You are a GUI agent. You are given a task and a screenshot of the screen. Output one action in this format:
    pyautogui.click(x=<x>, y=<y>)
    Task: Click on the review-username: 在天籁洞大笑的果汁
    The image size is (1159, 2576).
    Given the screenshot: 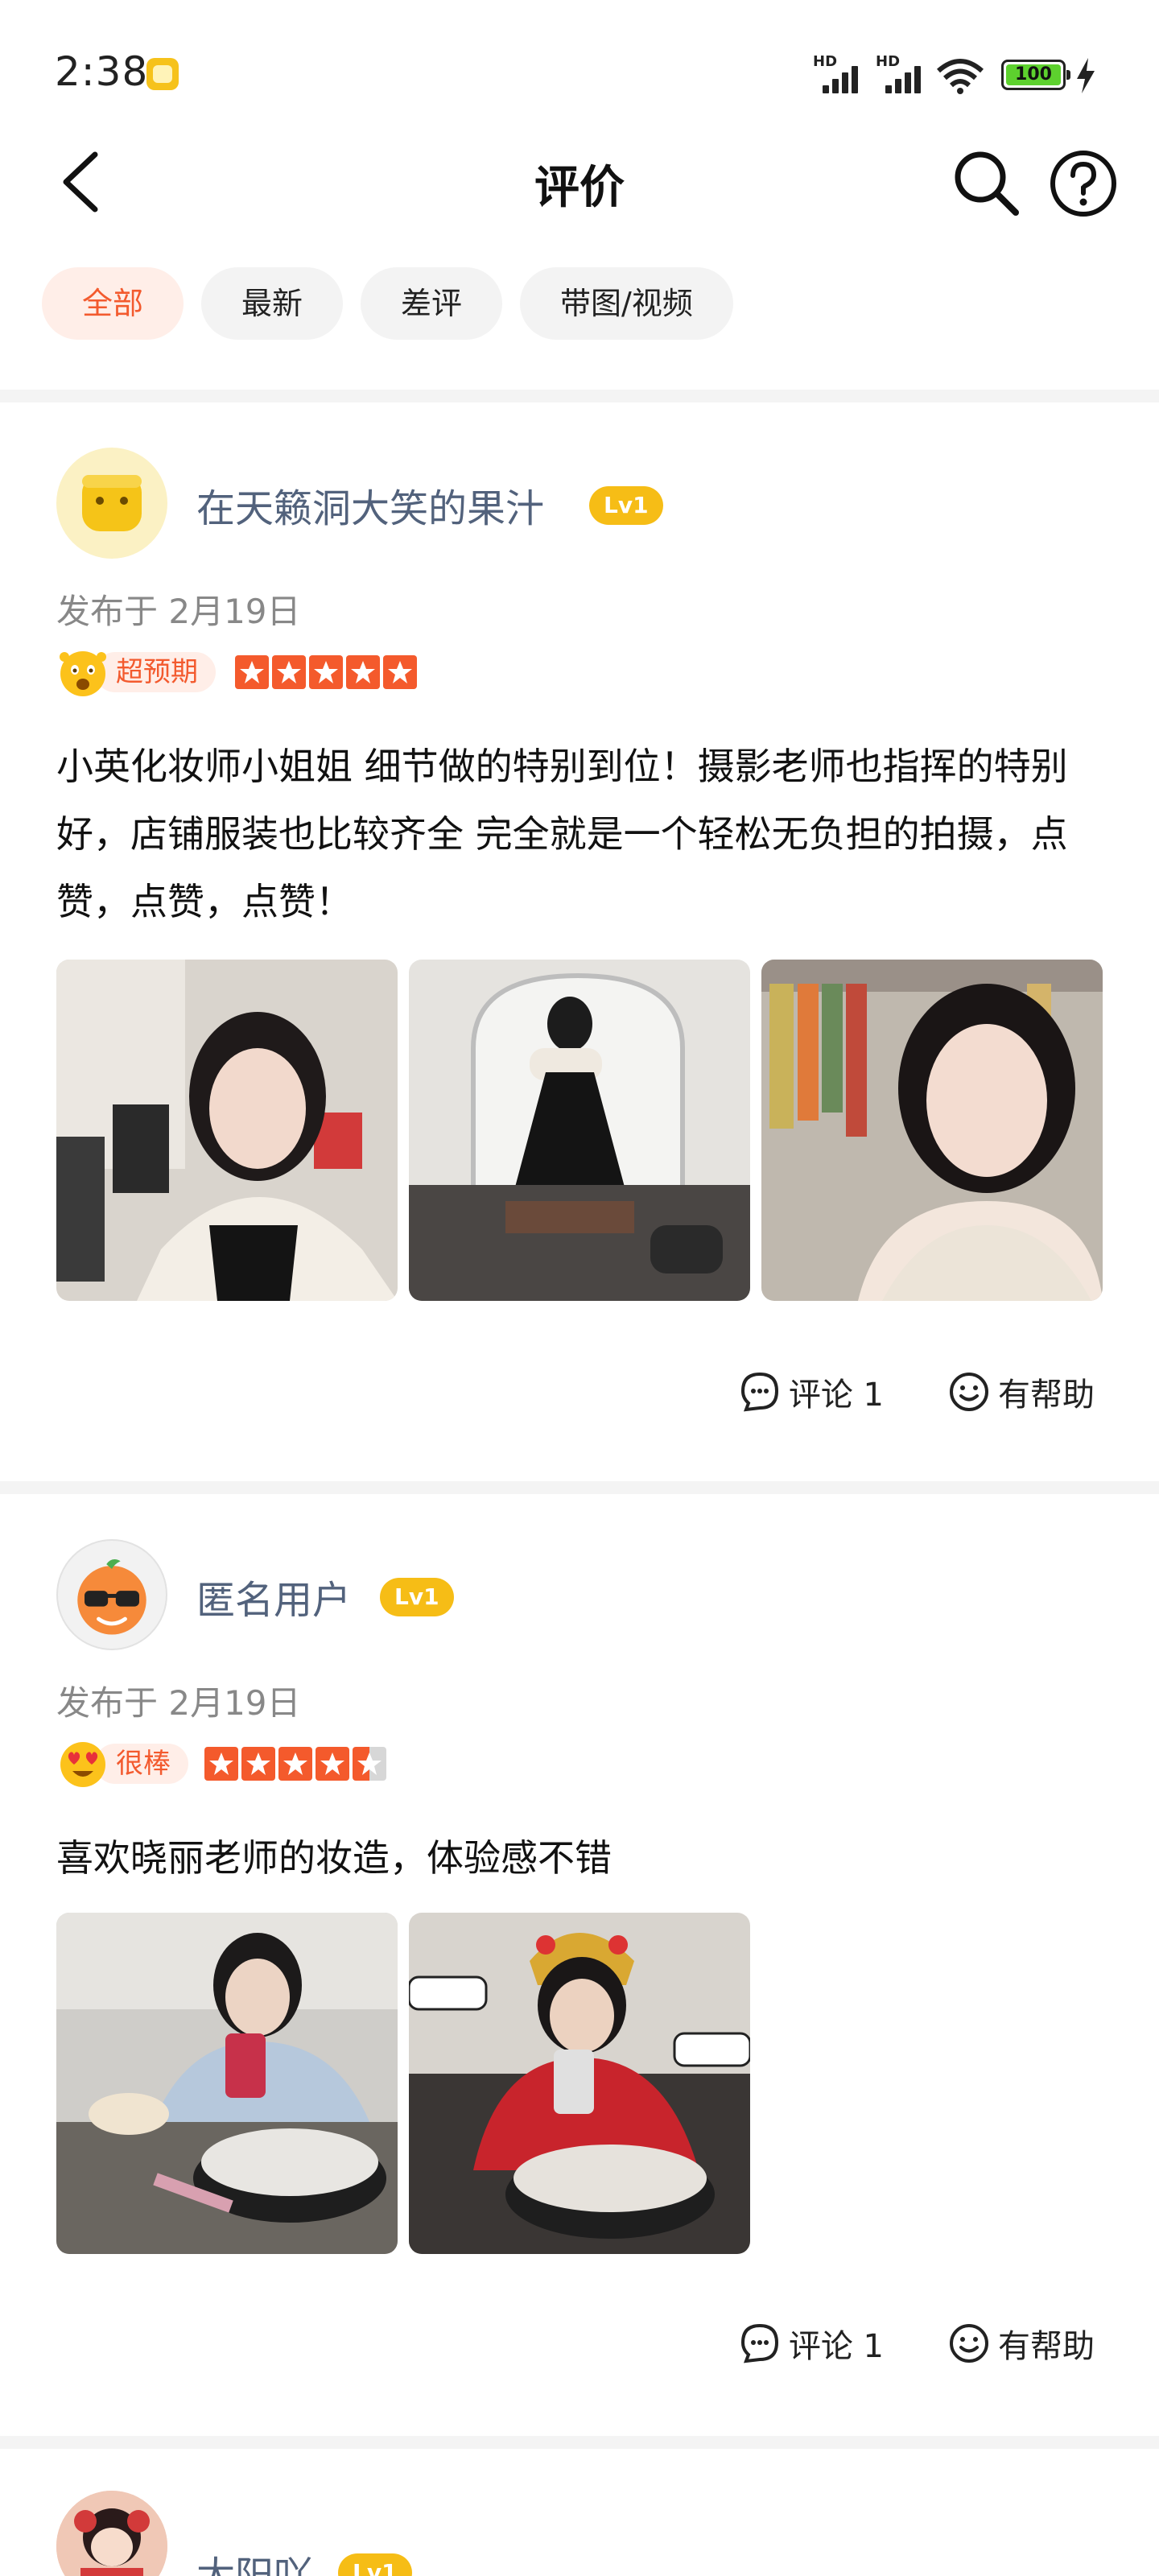 What is the action you would take?
    pyautogui.click(x=370, y=505)
    